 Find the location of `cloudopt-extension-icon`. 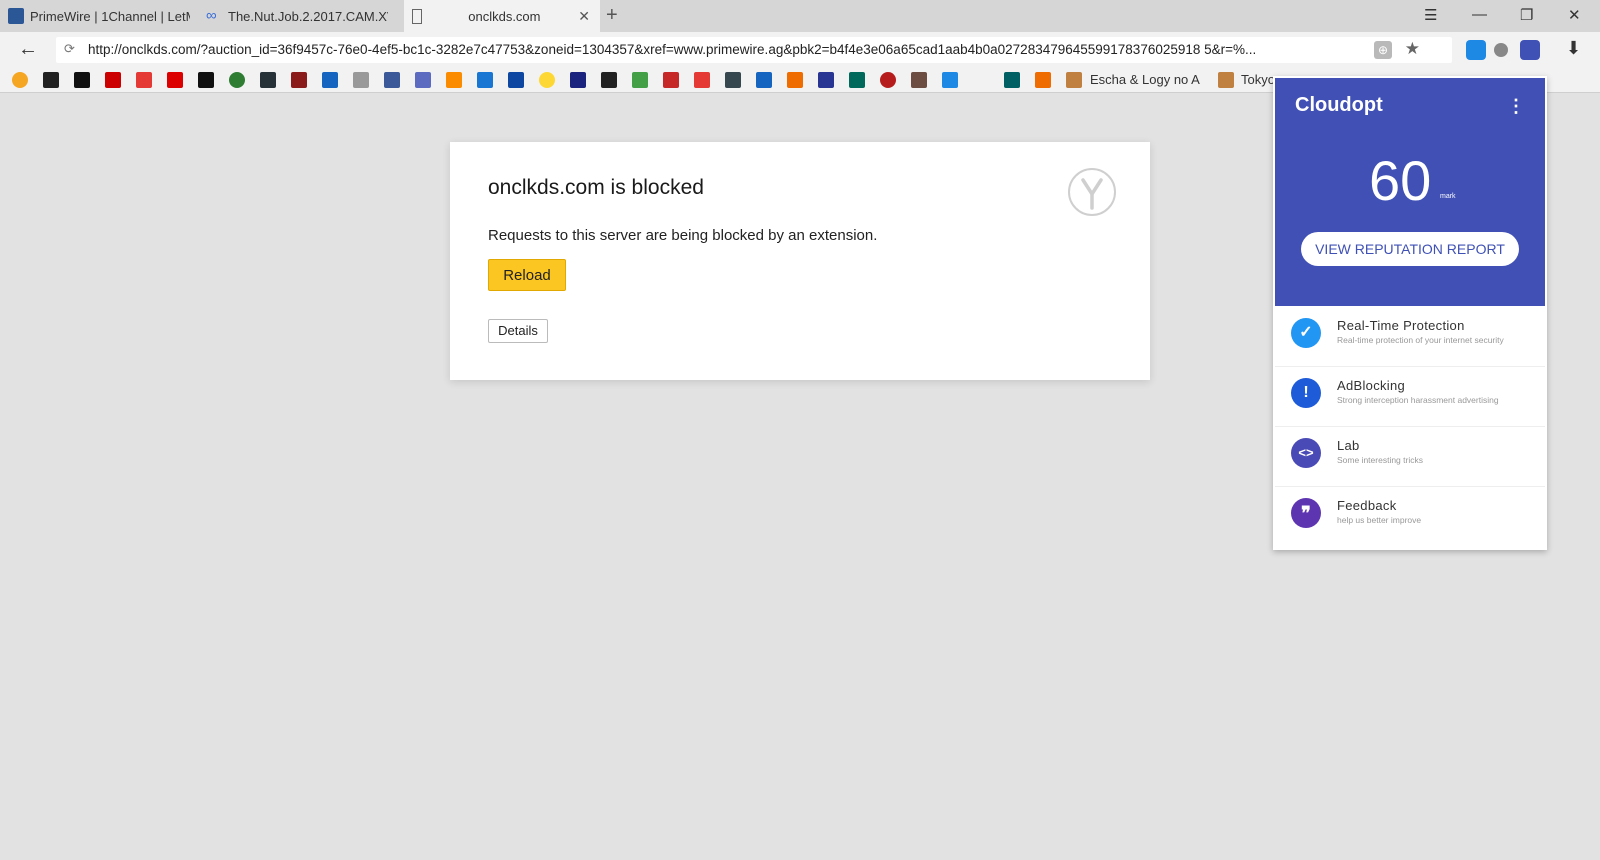

cloudopt-extension-icon is located at coordinates (1530, 50).